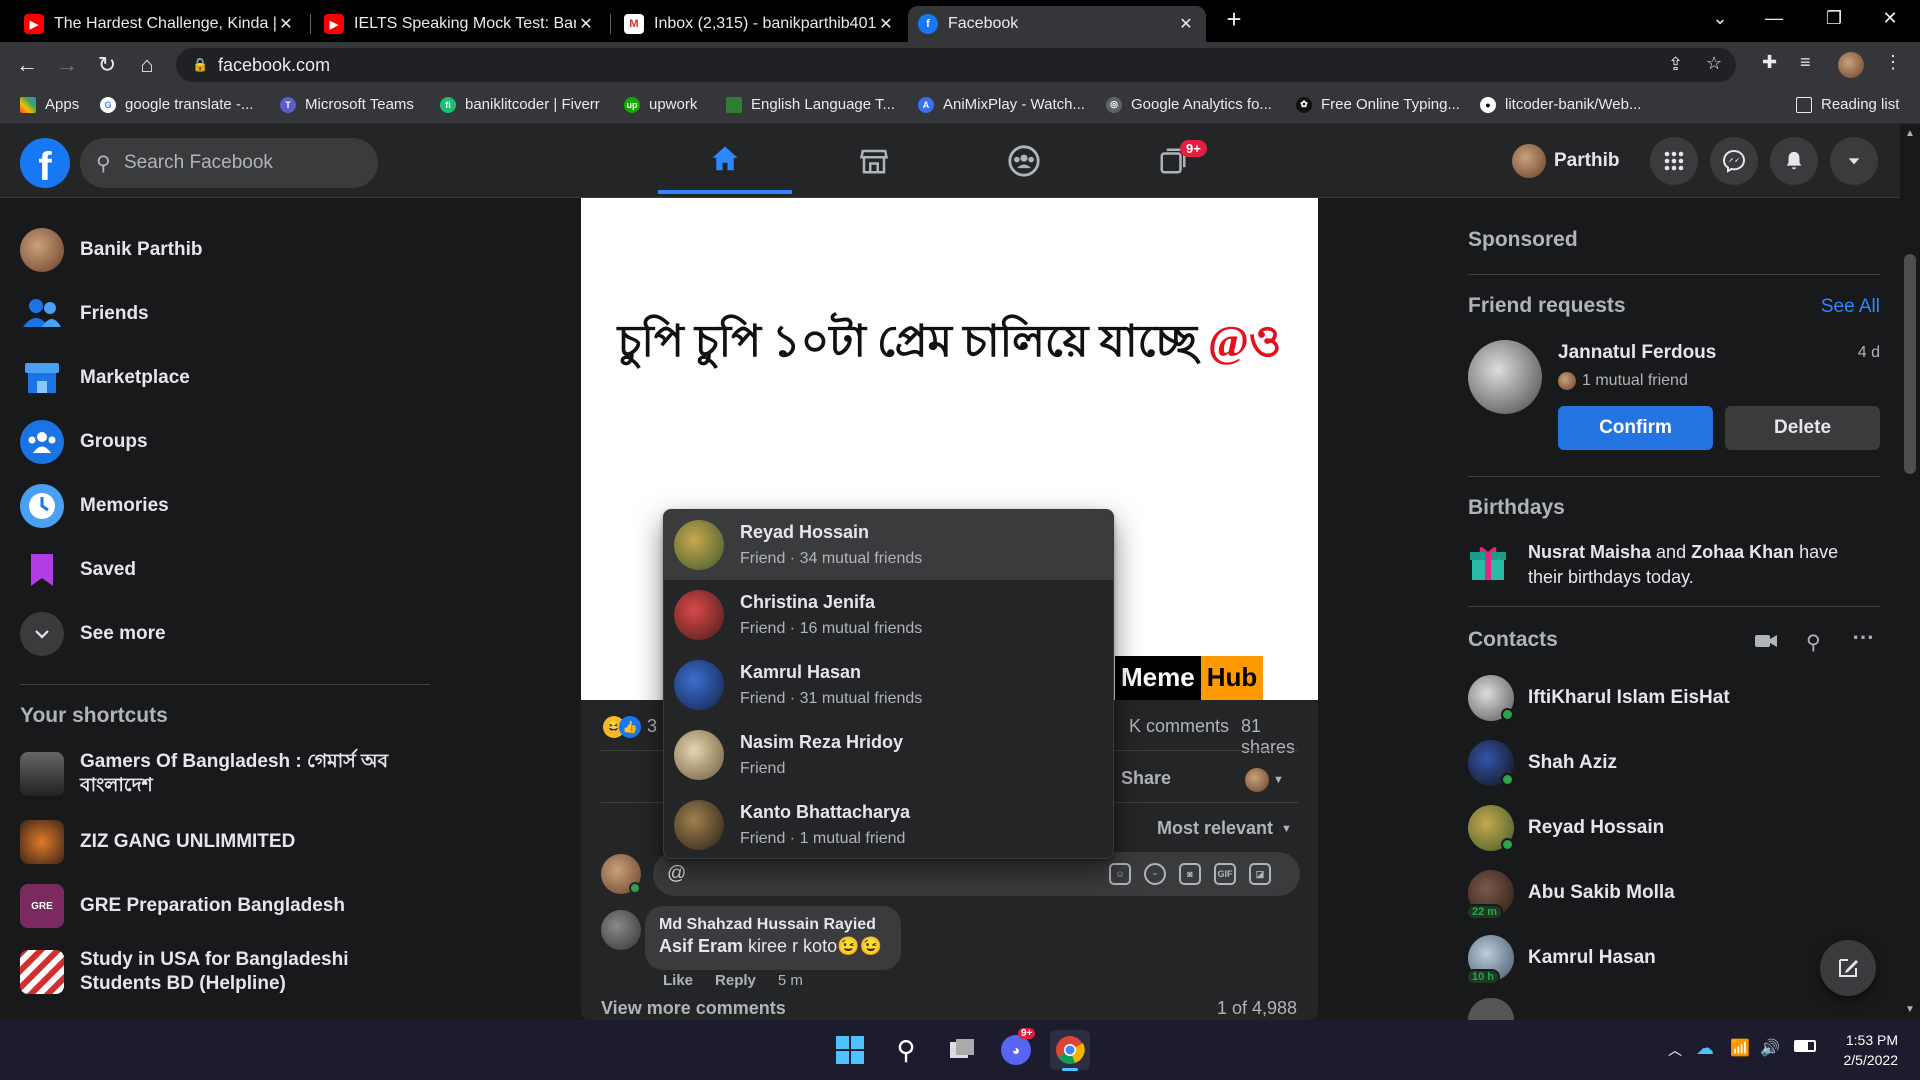  What do you see at coordinates (520, 104) in the screenshot?
I see `bookmark-fiverr: fi baniklitcoder | Fiverr` at bounding box center [520, 104].